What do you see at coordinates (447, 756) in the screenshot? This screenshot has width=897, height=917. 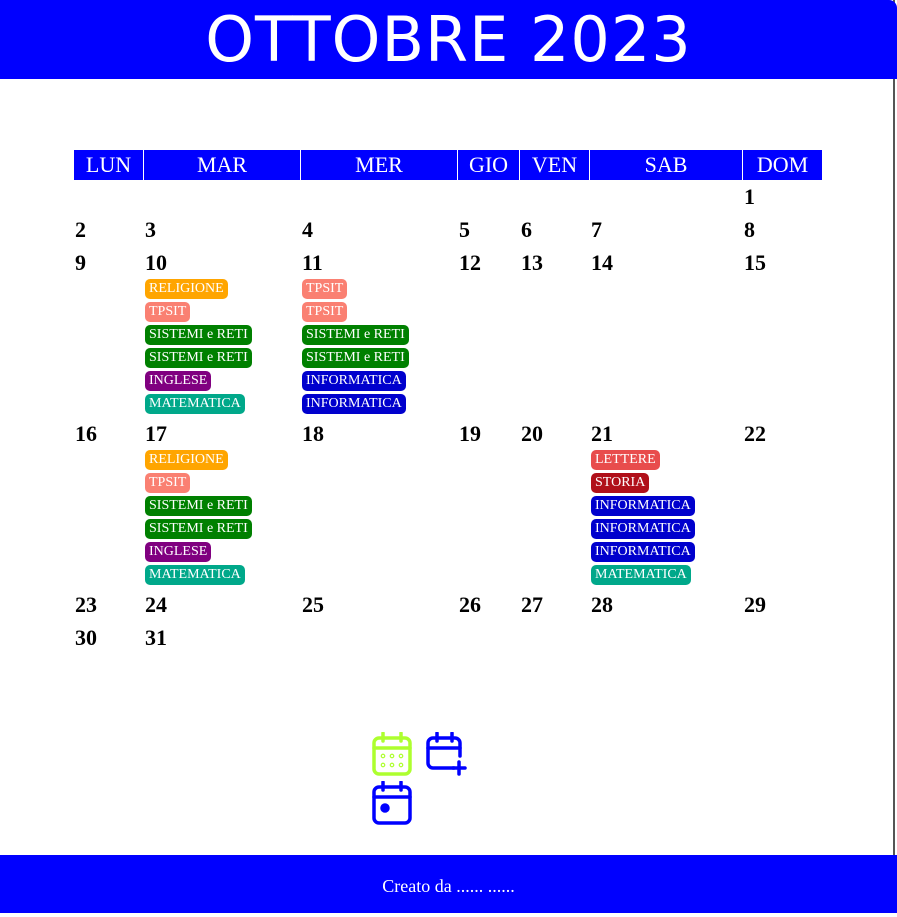 I see `calendar-add-icon` at bounding box center [447, 756].